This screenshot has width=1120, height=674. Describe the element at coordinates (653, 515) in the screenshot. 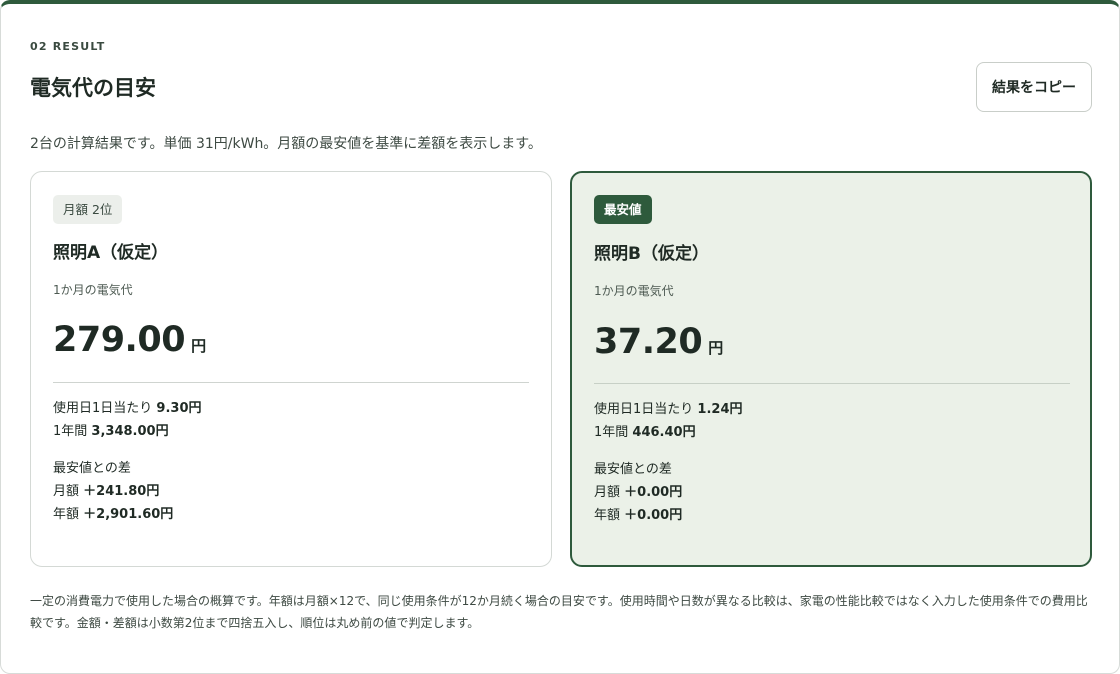

I see `diff-yearly-value: ＋0.00円` at that location.